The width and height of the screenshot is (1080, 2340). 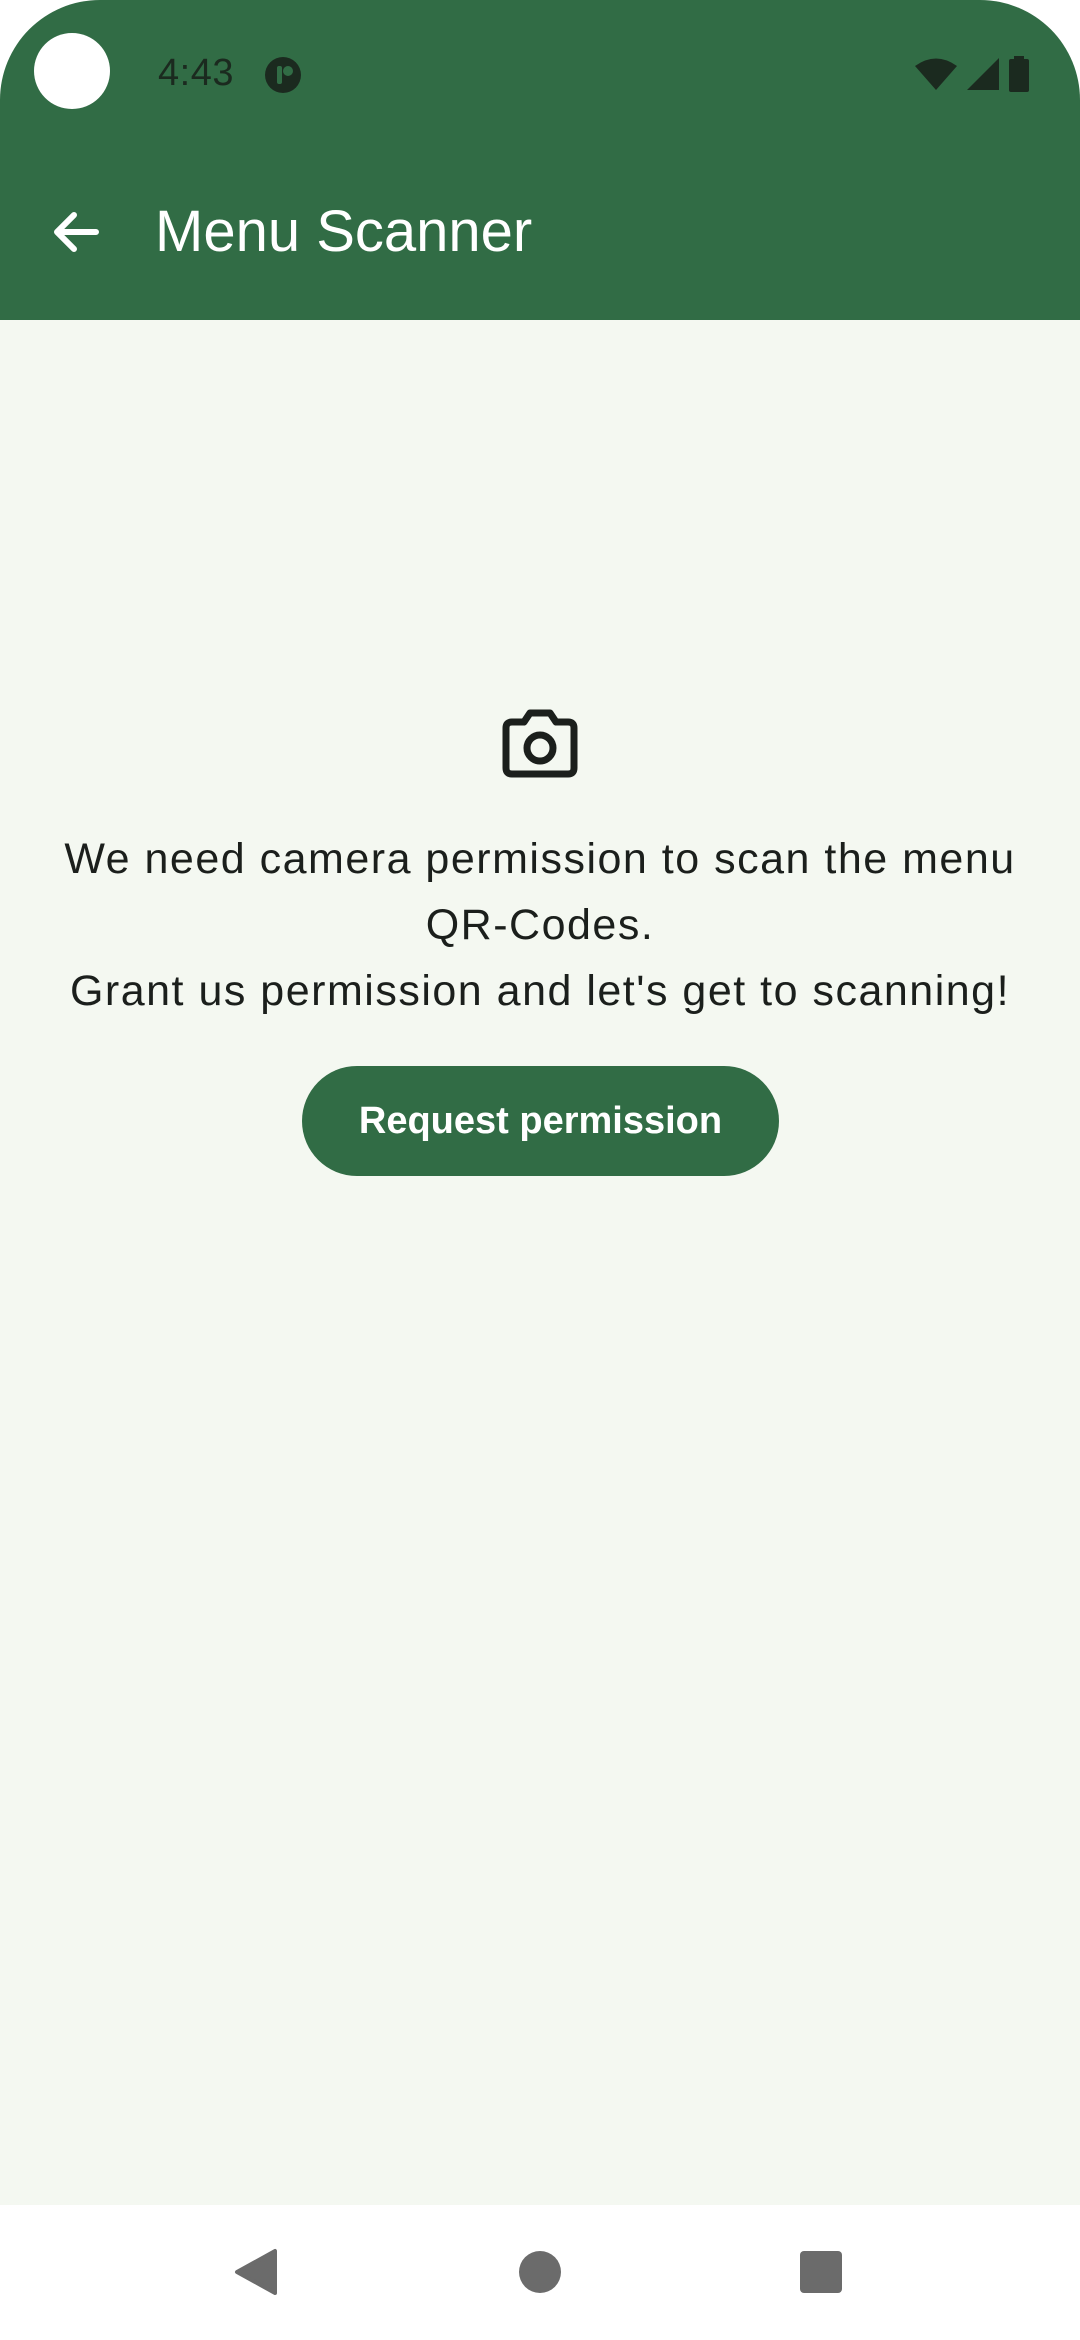 What do you see at coordinates (936, 76) in the screenshot?
I see `wifi-icon` at bounding box center [936, 76].